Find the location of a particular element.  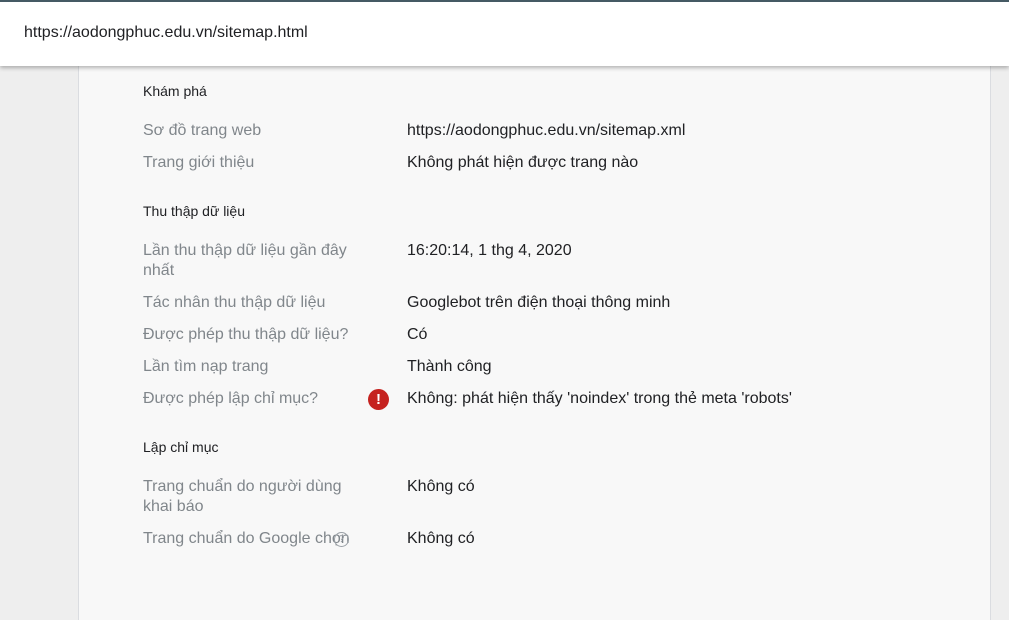

user-canonical-value: Không có is located at coordinates (441, 486).